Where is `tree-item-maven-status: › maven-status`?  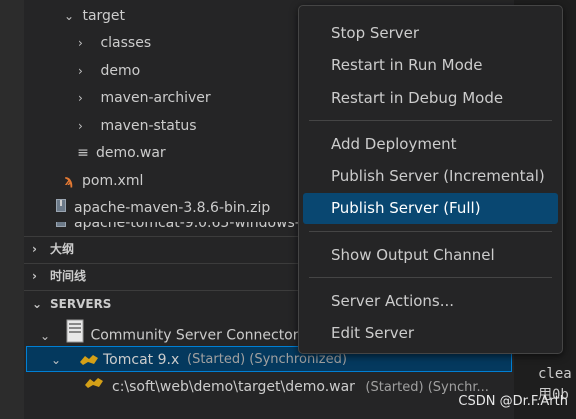 tree-item-maven-status: › maven-status is located at coordinates (137, 126).